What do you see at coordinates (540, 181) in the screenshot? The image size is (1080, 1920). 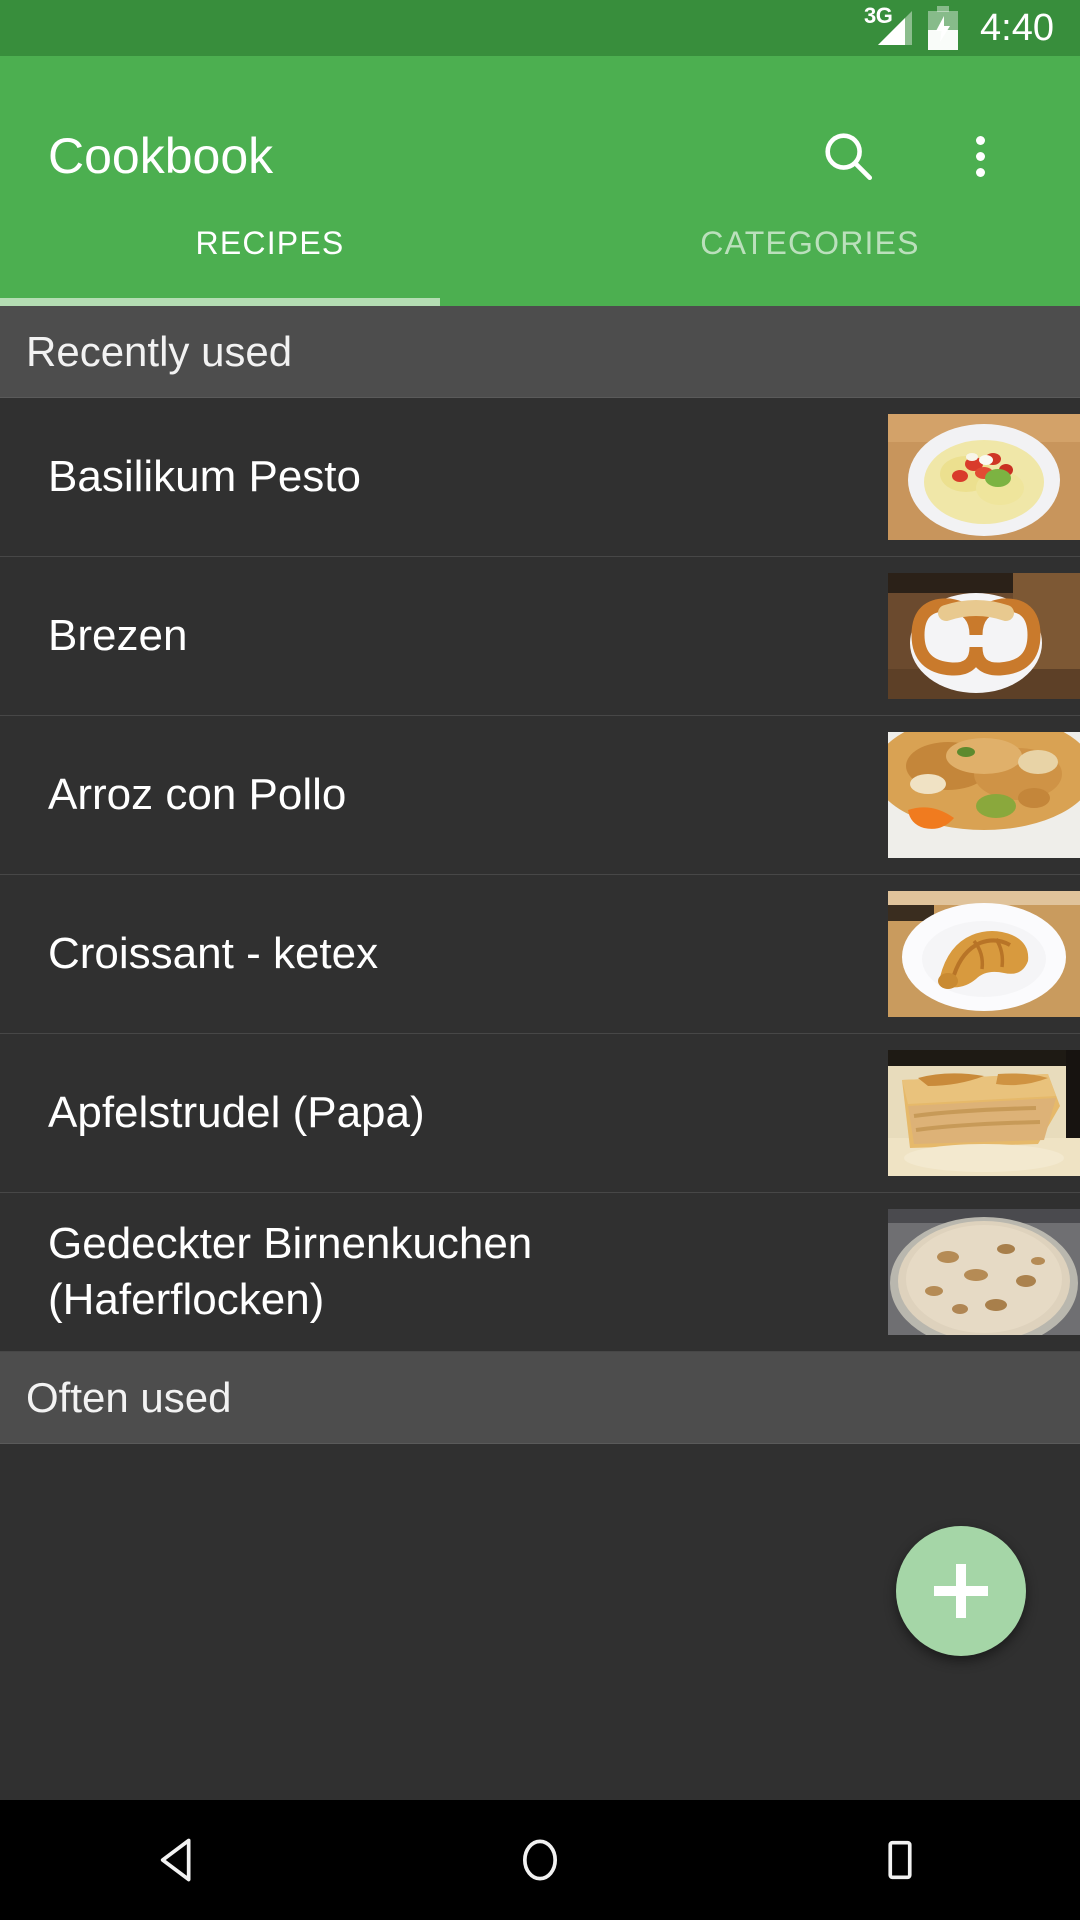 I see `app-bar: Cookbook RECIPES CATEGORIES` at bounding box center [540, 181].